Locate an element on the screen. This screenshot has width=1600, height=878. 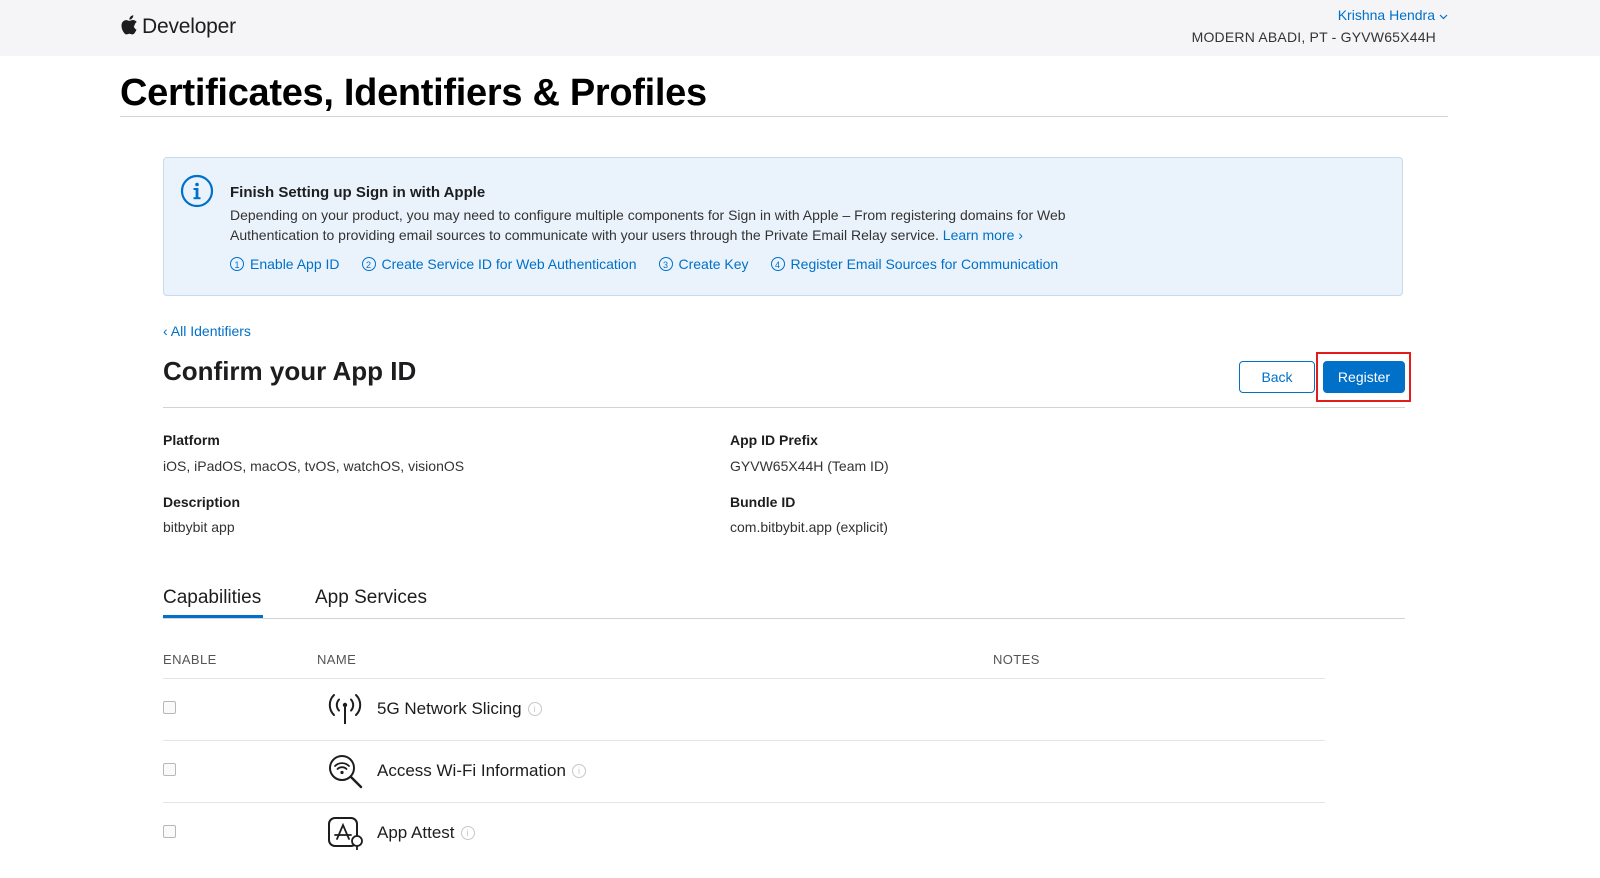
learn-more-link: Learn more › is located at coordinates (983, 235).